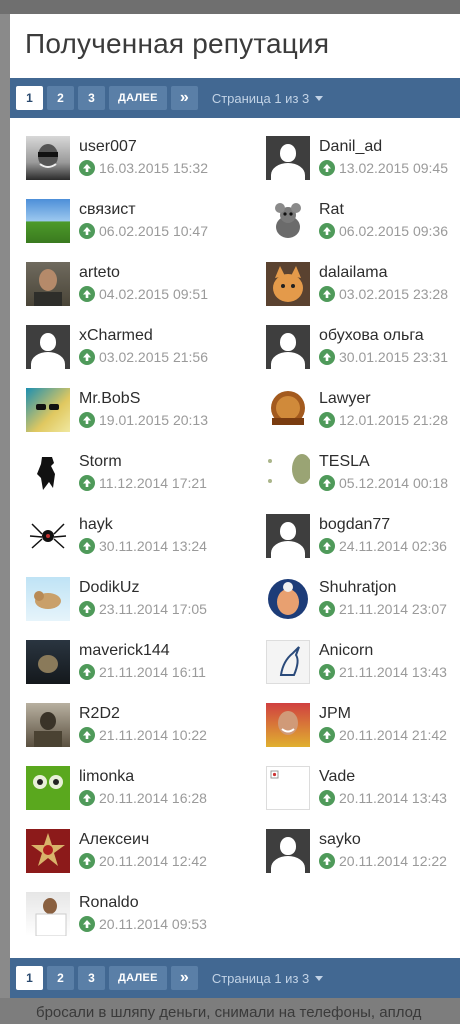 The height and width of the screenshot is (1024, 460). What do you see at coordinates (143, 714) in the screenshot?
I see `username-link: R2D2` at bounding box center [143, 714].